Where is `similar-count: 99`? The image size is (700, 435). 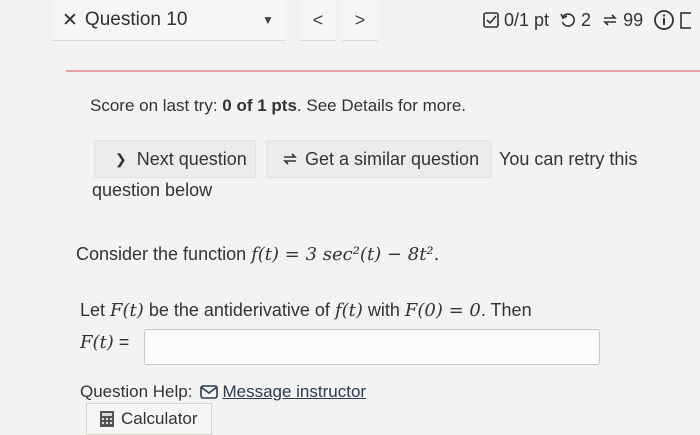
similar-count: 99 is located at coordinates (633, 19).